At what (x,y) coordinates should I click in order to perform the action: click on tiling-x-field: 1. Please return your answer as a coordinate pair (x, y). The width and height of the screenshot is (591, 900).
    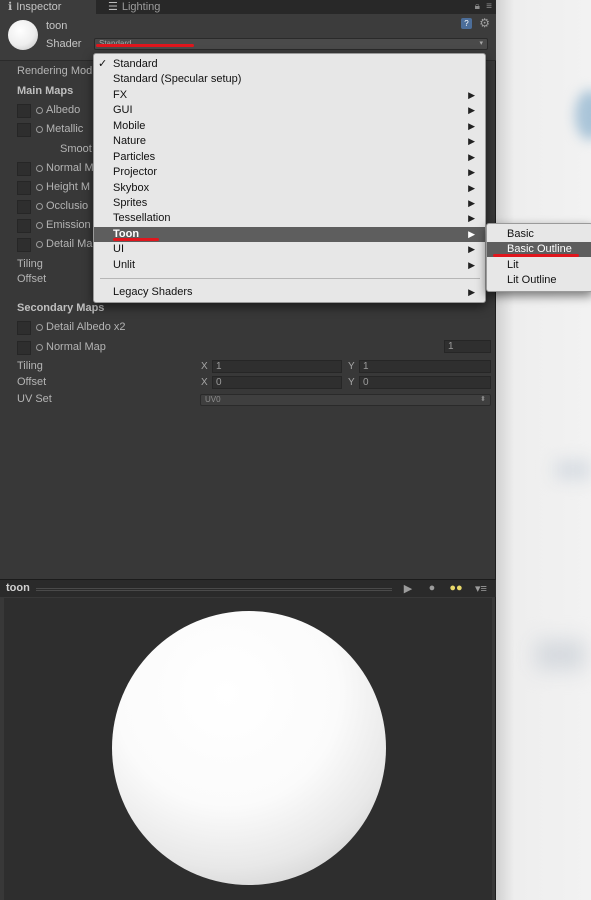
    Looking at the image, I should click on (277, 366).